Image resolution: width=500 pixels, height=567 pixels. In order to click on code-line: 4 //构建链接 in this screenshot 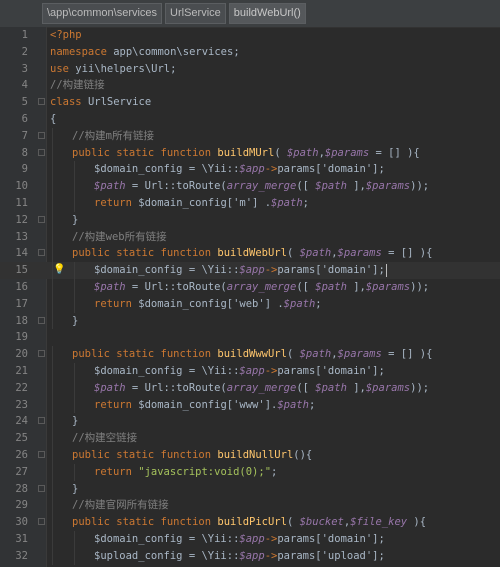, I will do `click(250, 85)`.